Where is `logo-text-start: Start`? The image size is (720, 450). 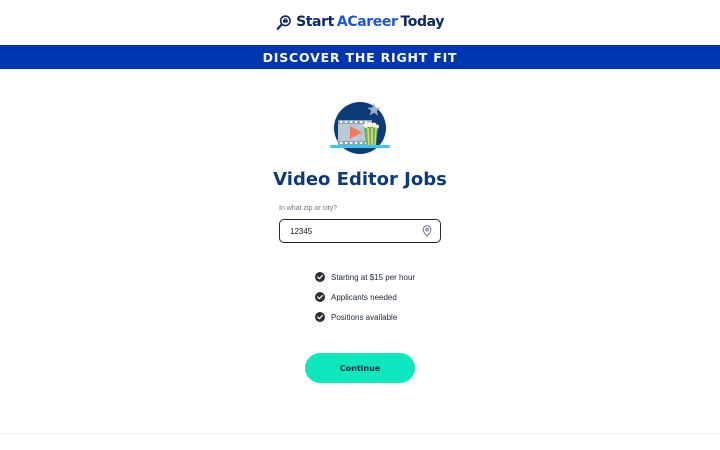 logo-text-start: Start is located at coordinates (315, 22).